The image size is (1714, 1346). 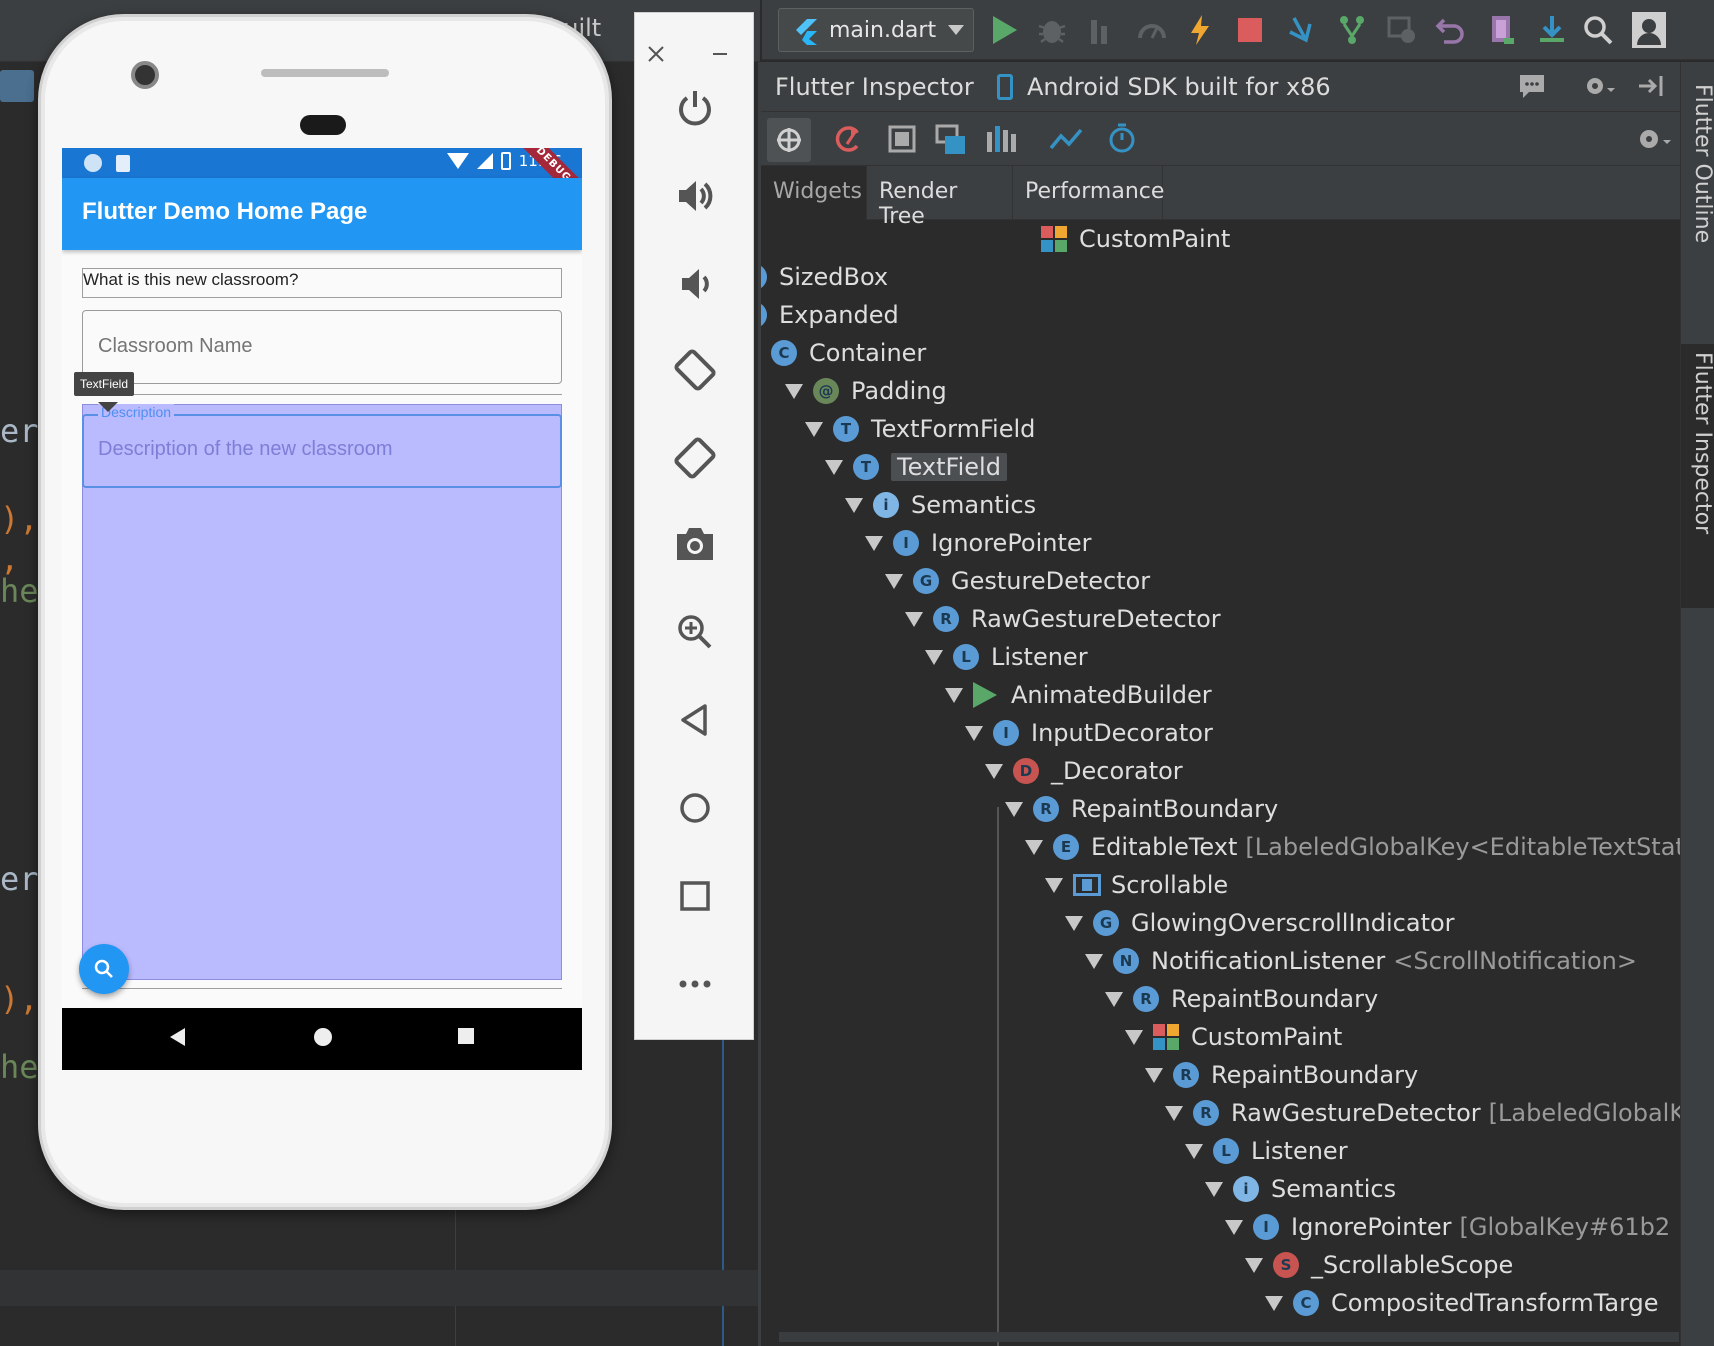 What do you see at coordinates (1004, 30) in the screenshot?
I see `run-button` at bounding box center [1004, 30].